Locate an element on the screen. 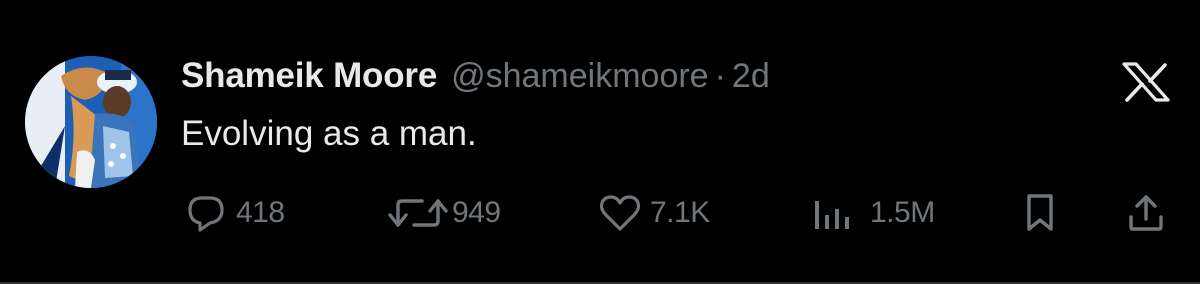 The image size is (1200, 284). bookmark-button is located at coordinates (1040, 213).